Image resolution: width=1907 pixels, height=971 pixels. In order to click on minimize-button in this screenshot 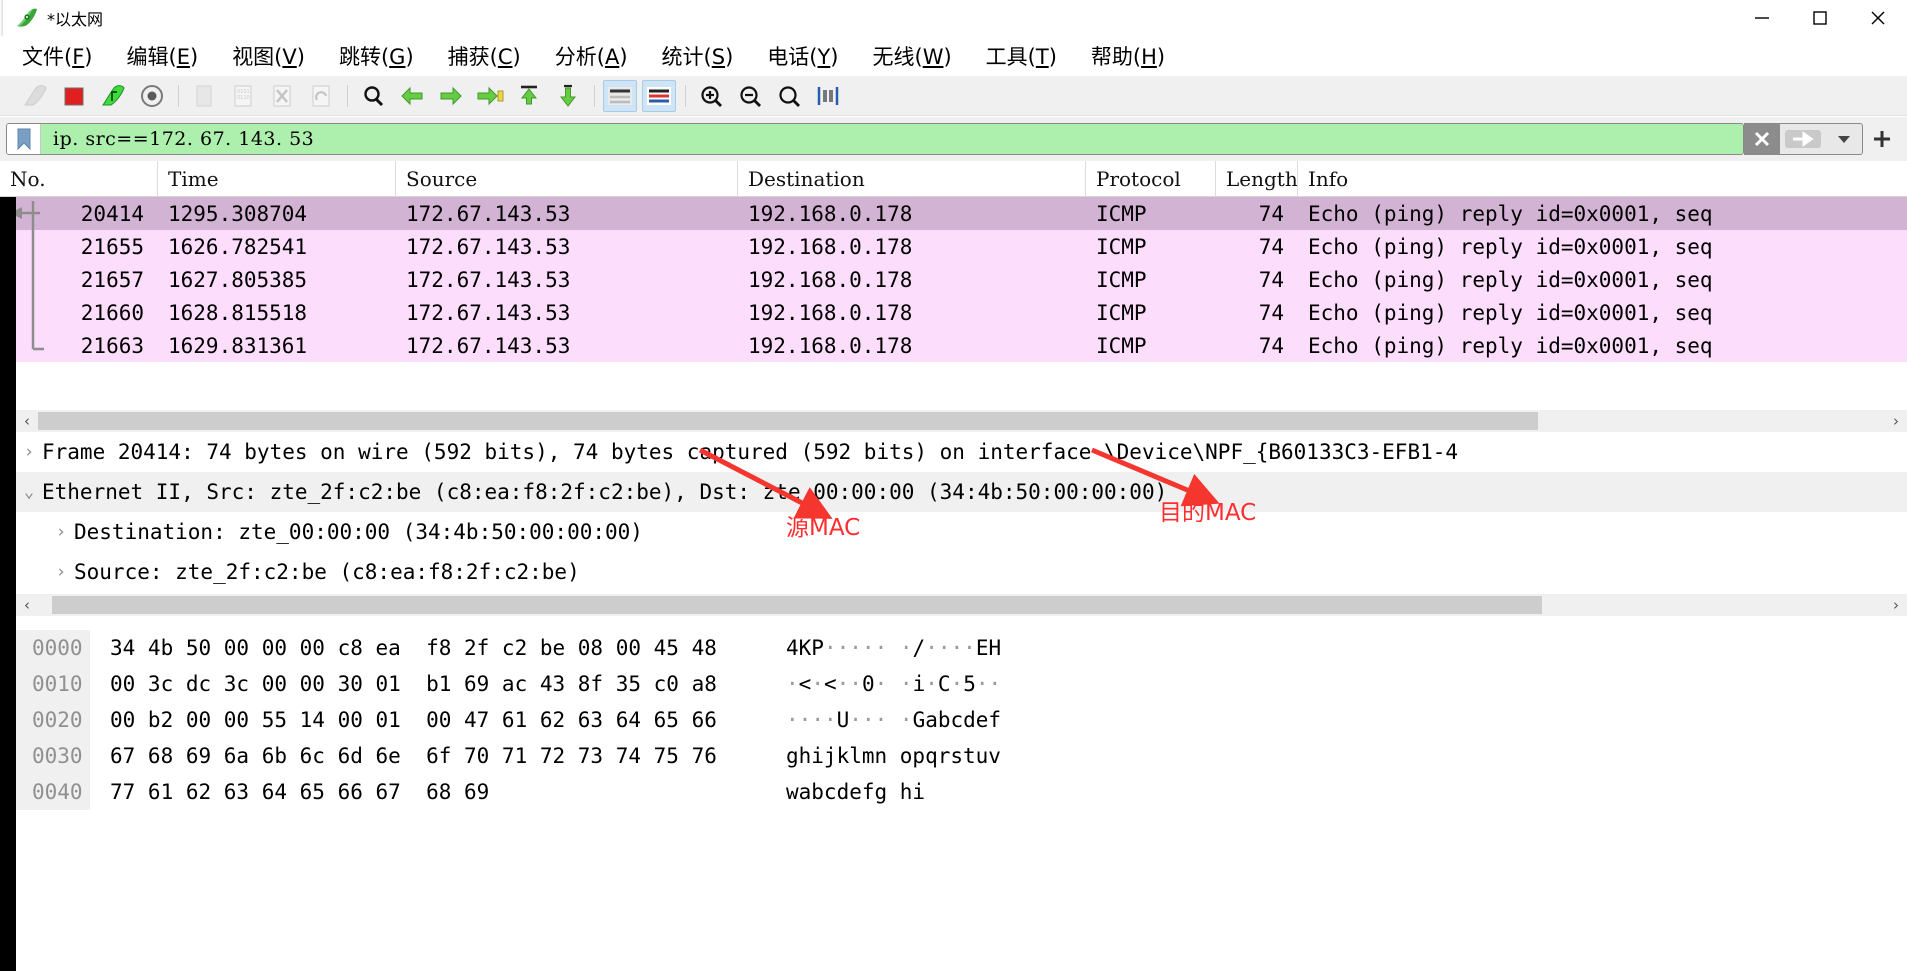, I will do `click(1762, 18)`.